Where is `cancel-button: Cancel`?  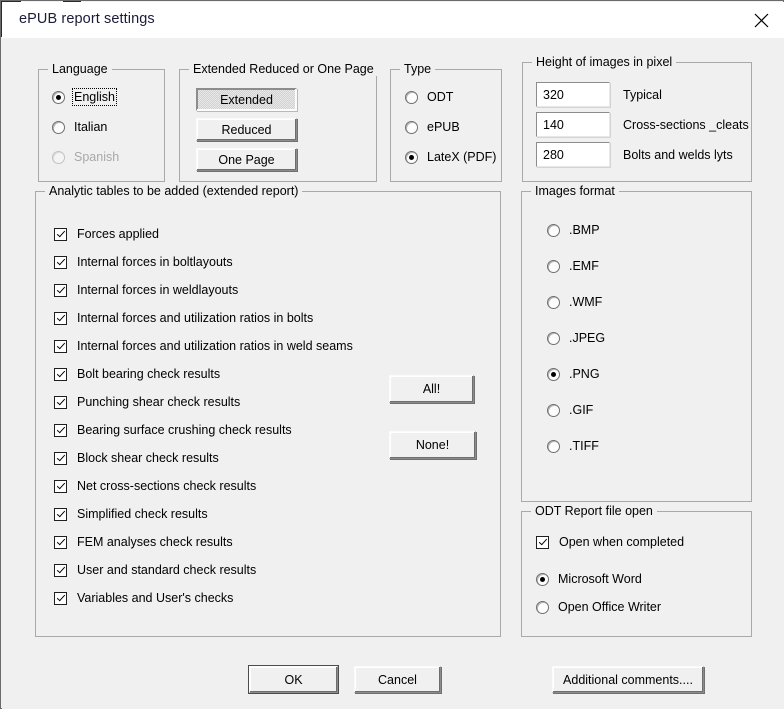
cancel-button: Cancel is located at coordinates (397, 679).